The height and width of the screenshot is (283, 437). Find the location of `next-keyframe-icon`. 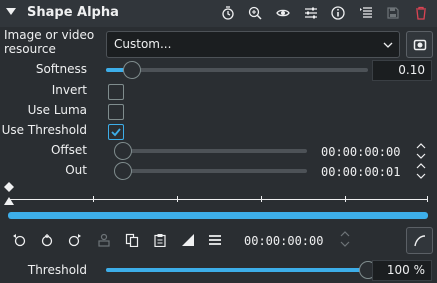

next-keyframe-icon is located at coordinates (75, 240).